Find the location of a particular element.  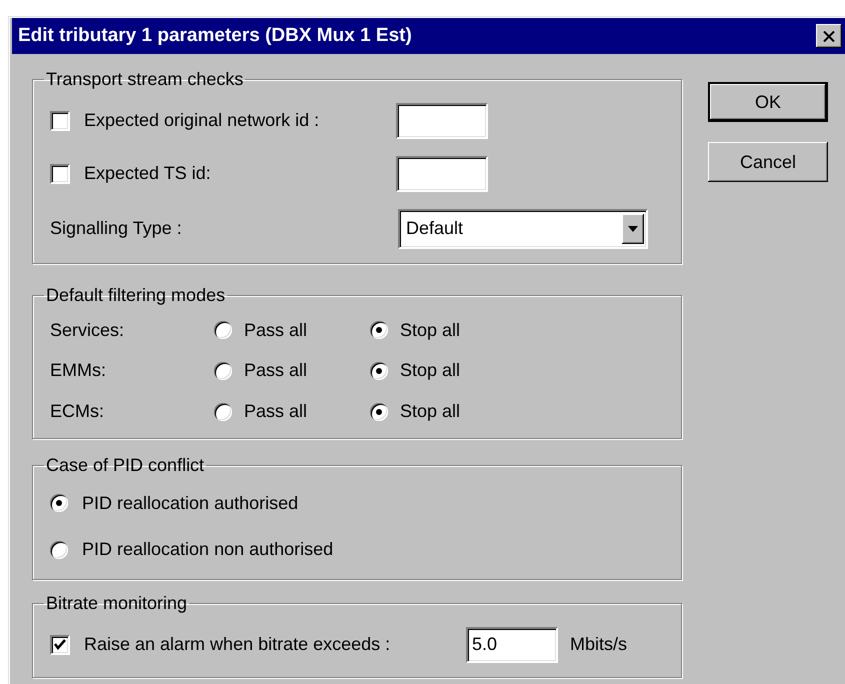

close-icon is located at coordinates (829, 36).